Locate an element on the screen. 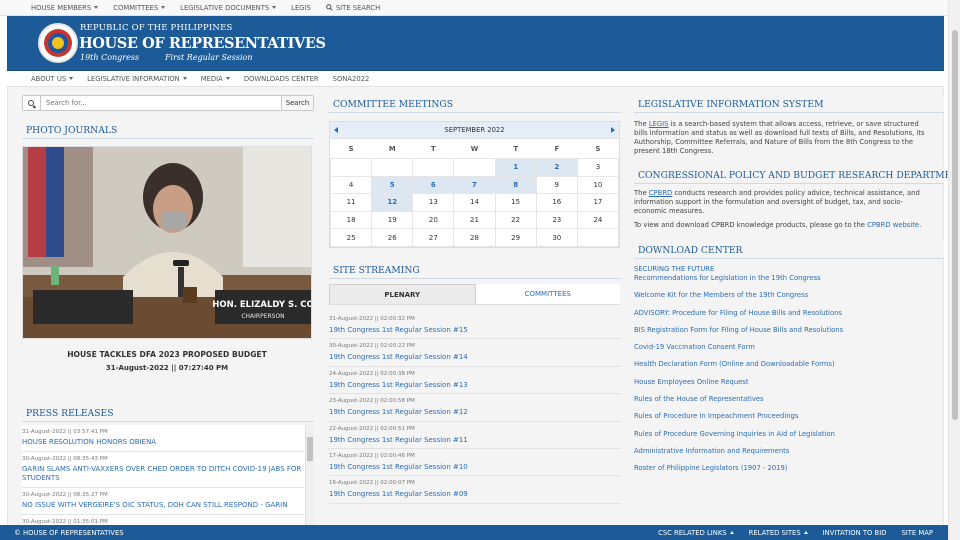  footer-site-map: SITE MAP is located at coordinates (917, 533).